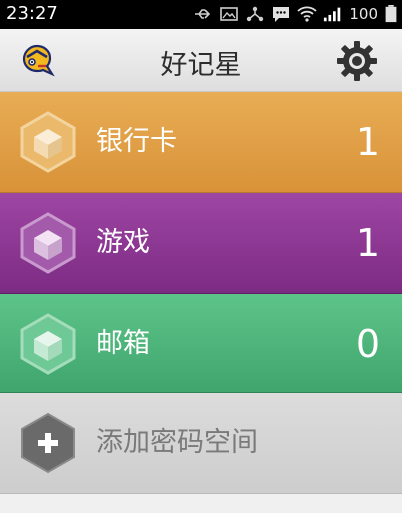  What do you see at coordinates (367, 344) in the screenshot?
I see `space-count: 0` at bounding box center [367, 344].